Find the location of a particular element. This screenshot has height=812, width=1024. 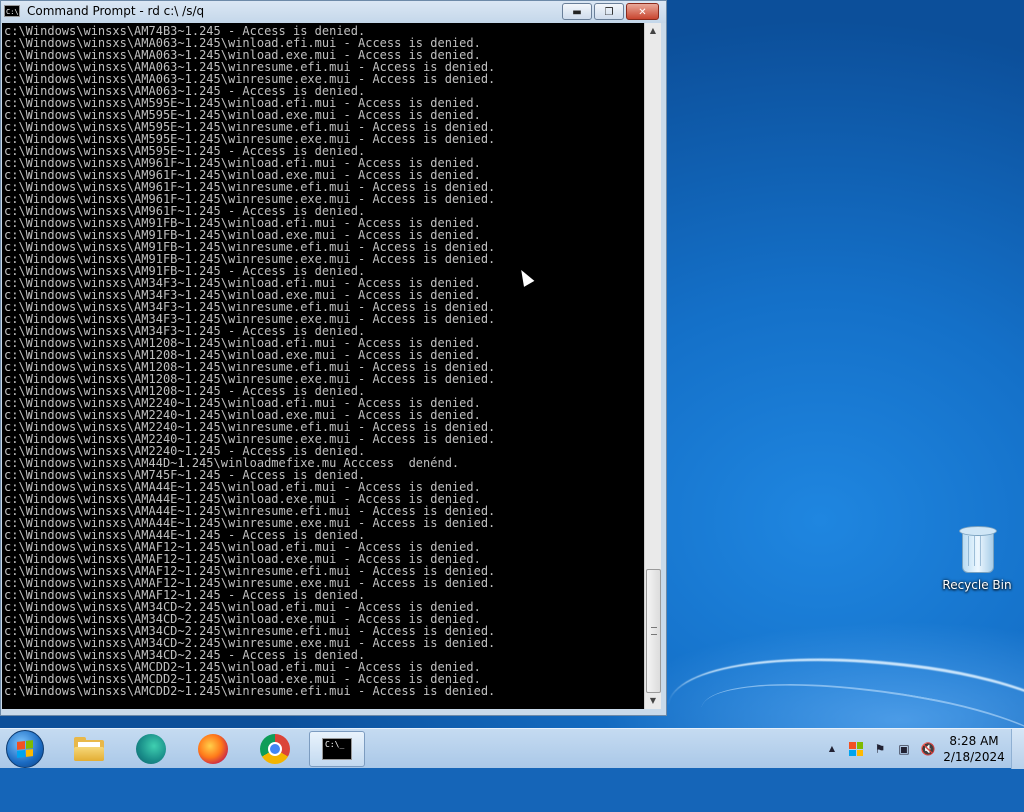

network-icon: ▣ is located at coordinates (904, 749).